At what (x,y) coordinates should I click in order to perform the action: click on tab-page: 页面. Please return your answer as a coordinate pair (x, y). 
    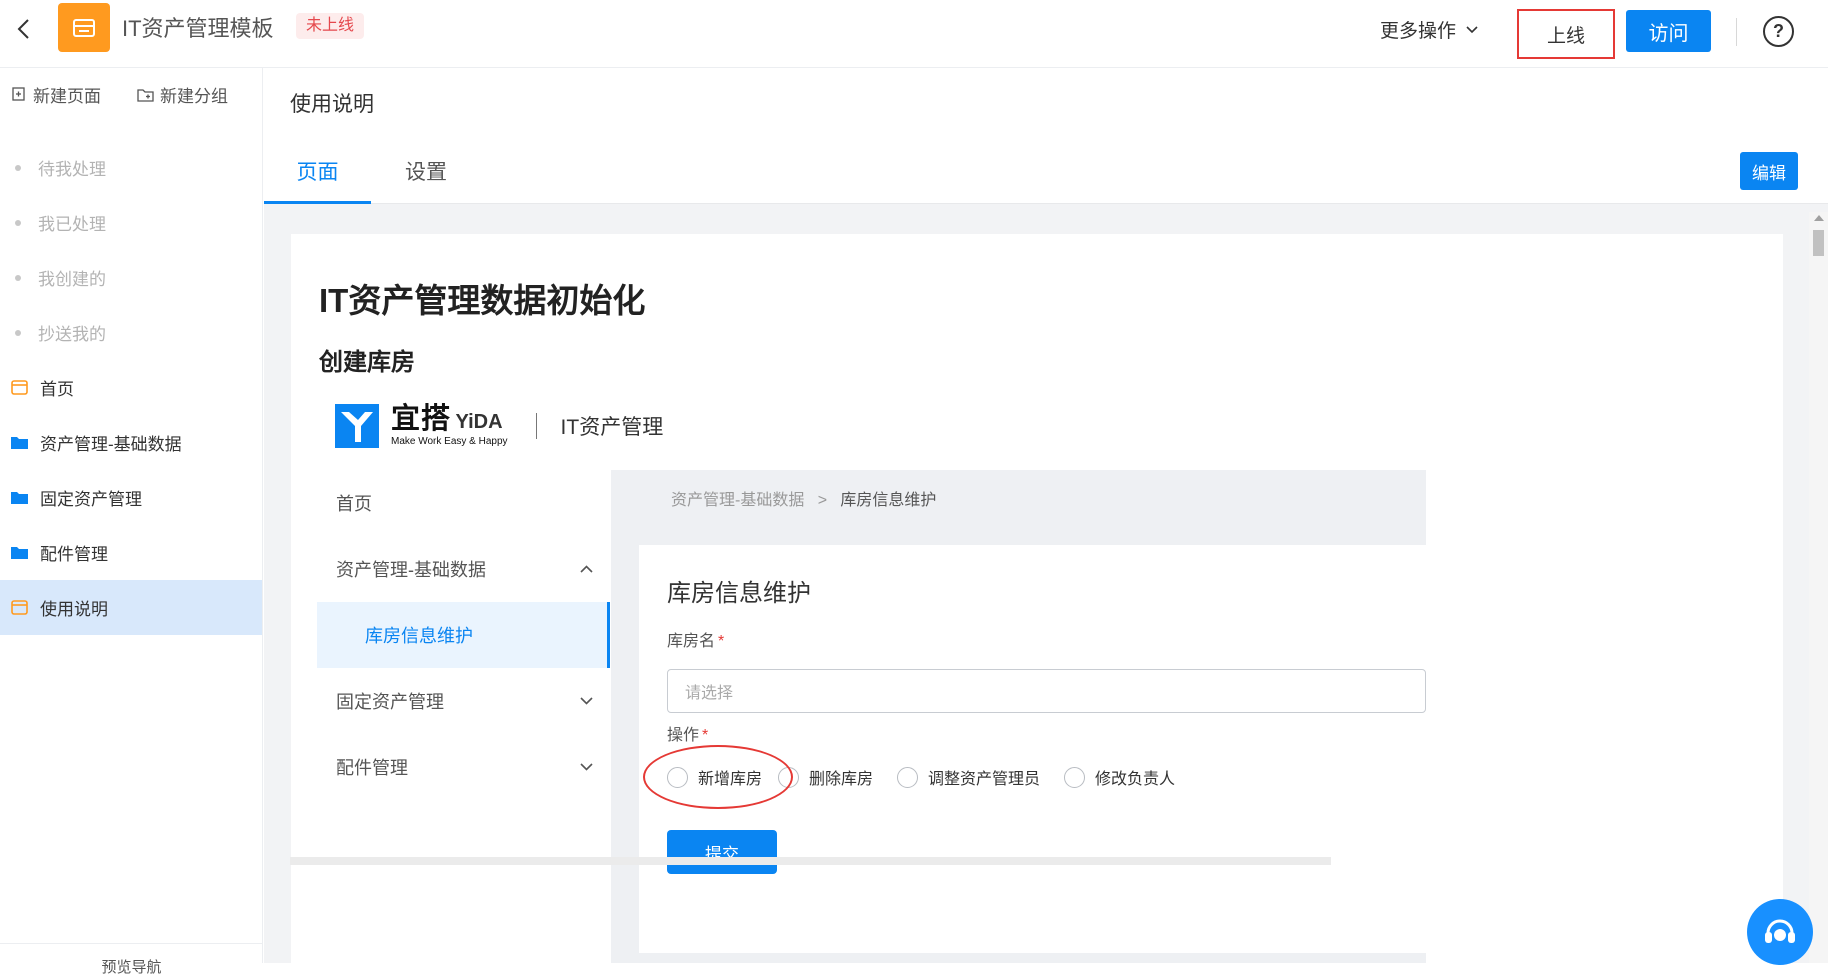
    Looking at the image, I should click on (317, 180).